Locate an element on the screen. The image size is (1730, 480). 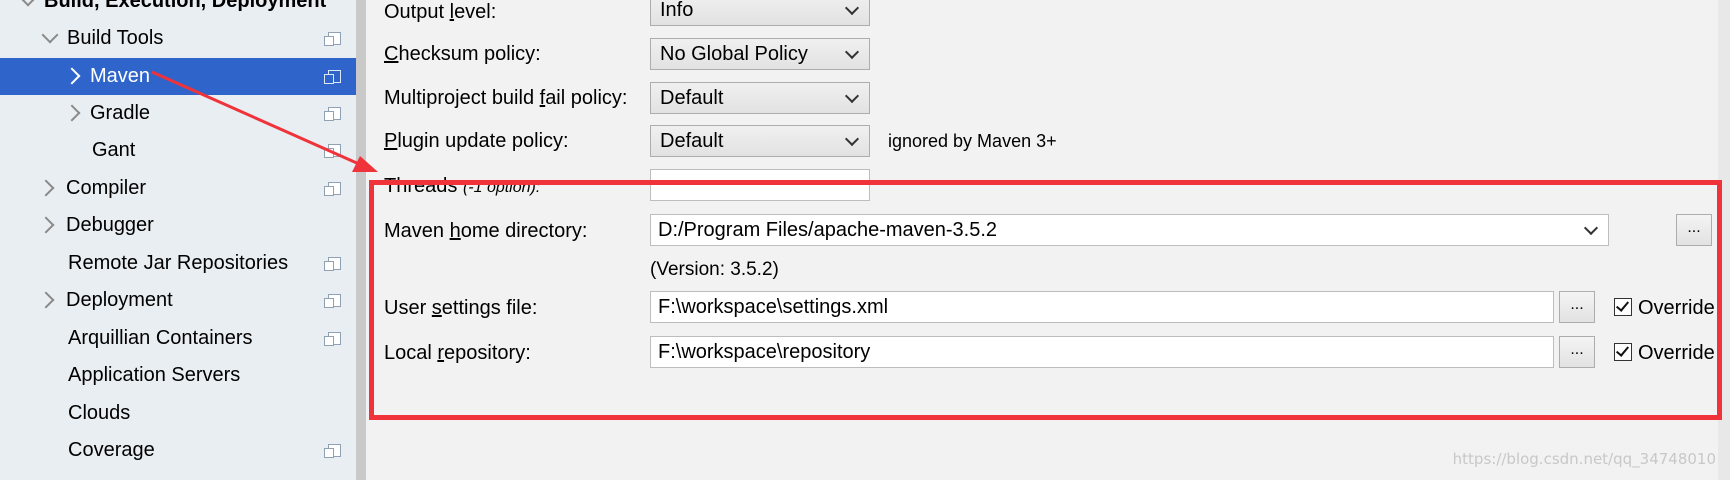
maven-home-label: Maven home directory: is located at coordinates (485, 231).